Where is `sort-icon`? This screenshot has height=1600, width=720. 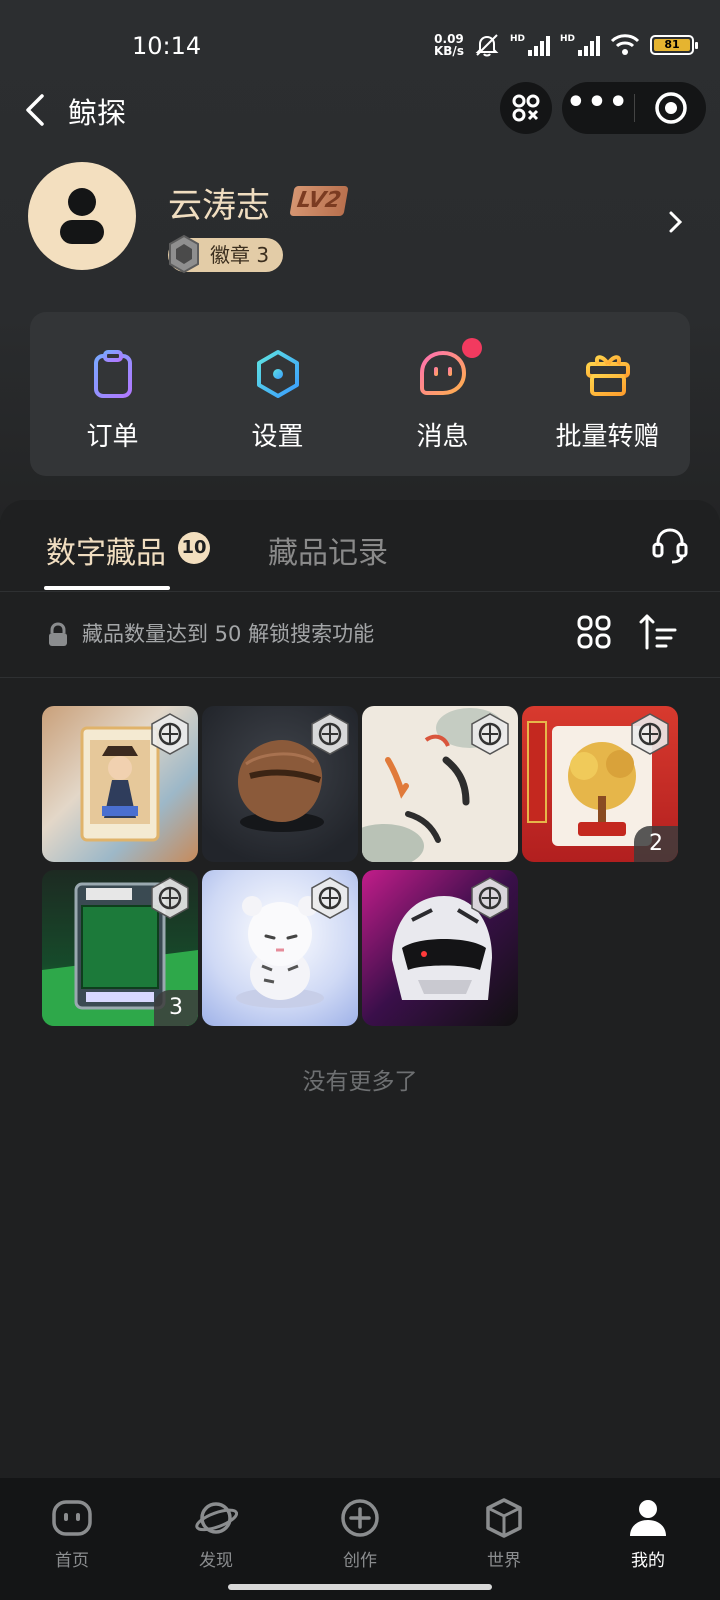 sort-icon is located at coordinates (658, 632).